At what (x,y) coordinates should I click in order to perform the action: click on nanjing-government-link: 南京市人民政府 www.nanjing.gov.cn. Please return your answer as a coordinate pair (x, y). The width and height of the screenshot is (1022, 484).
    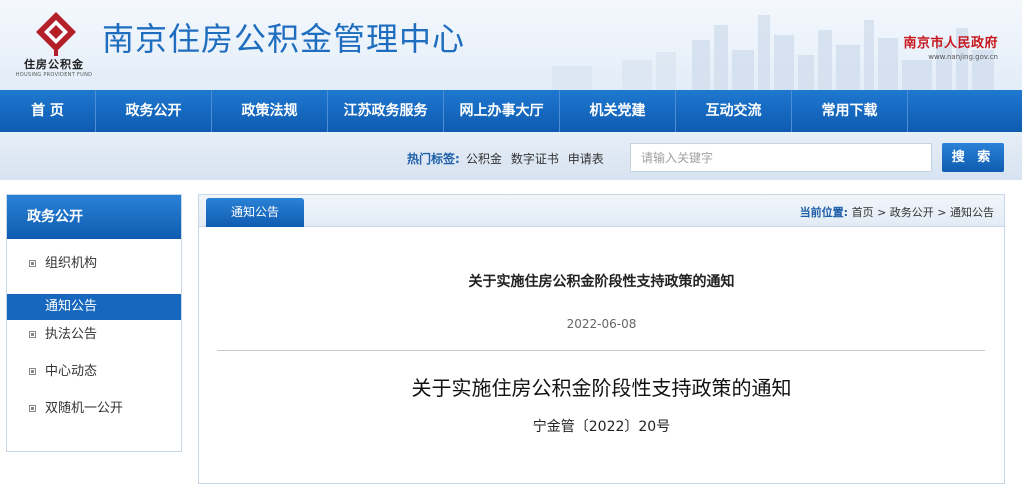
    Looking at the image, I should click on (950, 46).